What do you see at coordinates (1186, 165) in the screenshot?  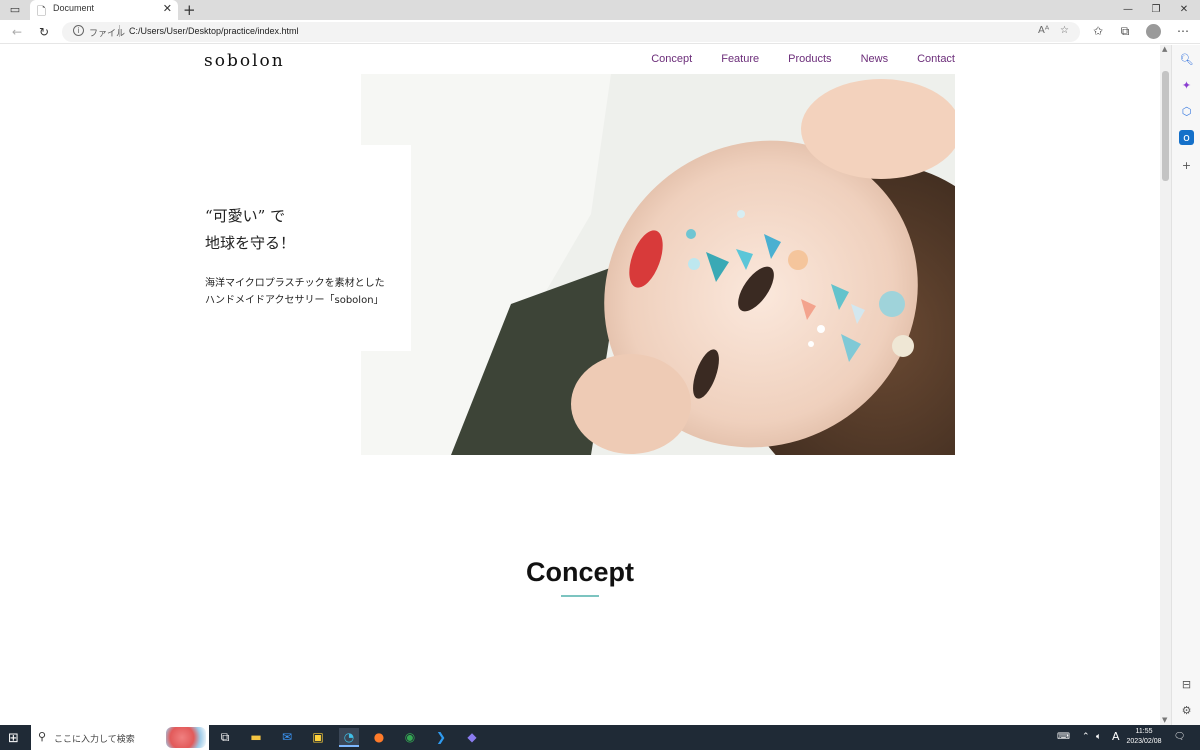 I see `add-sidebar-app-icon: +` at bounding box center [1186, 165].